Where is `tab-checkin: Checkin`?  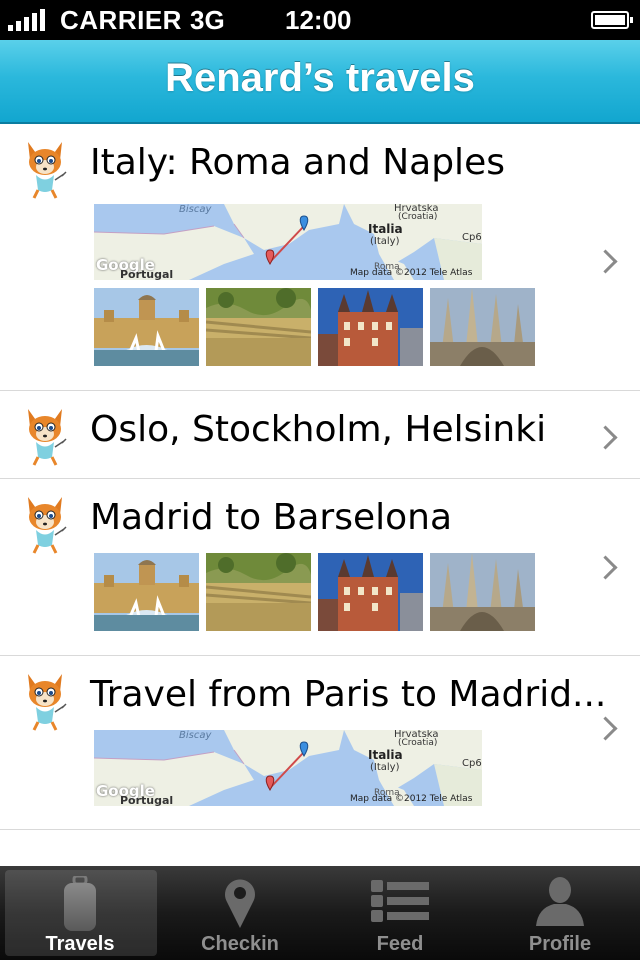
tab-checkin: Checkin is located at coordinates (240, 913).